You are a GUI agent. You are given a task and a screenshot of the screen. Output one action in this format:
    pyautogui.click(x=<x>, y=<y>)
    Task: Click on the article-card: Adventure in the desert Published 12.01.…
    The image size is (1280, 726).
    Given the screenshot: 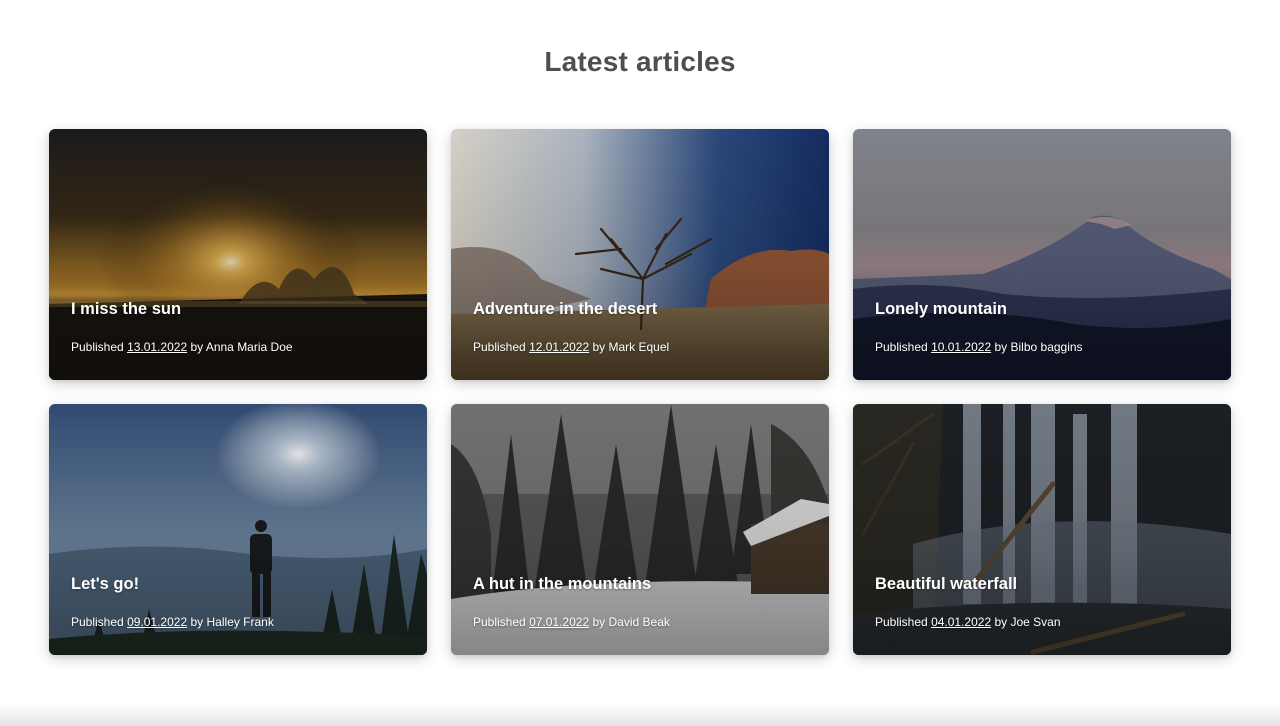 What is the action you would take?
    pyautogui.click(x=640, y=254)
    